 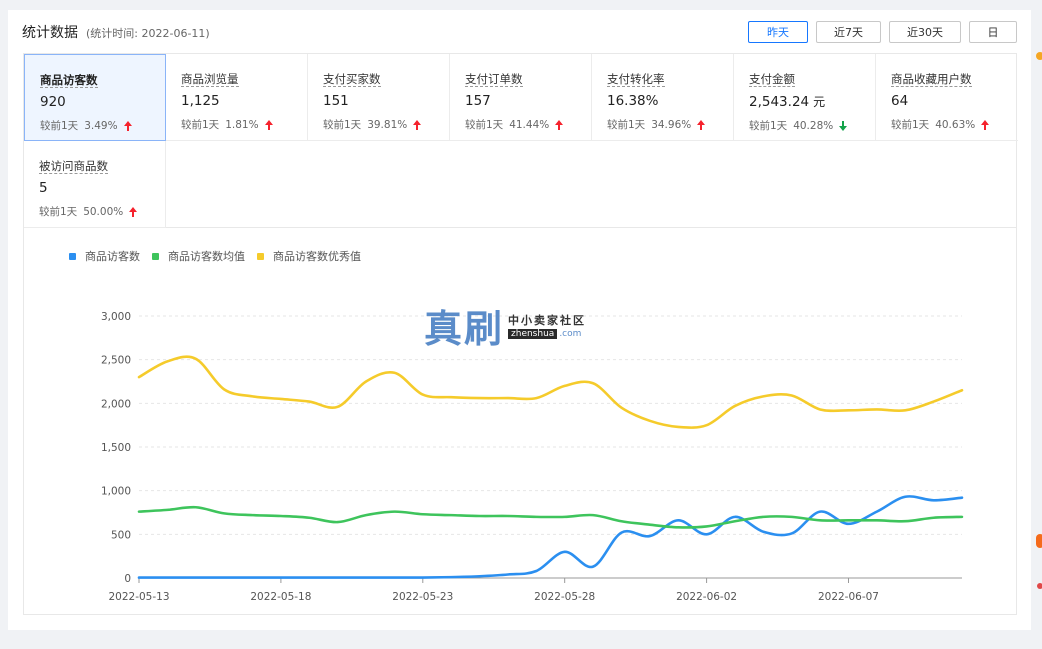 What do you see at coordinates (116, 317) in the screenshot?
I see `y-tick-label: 3,000` at bounding box center [116, 317].